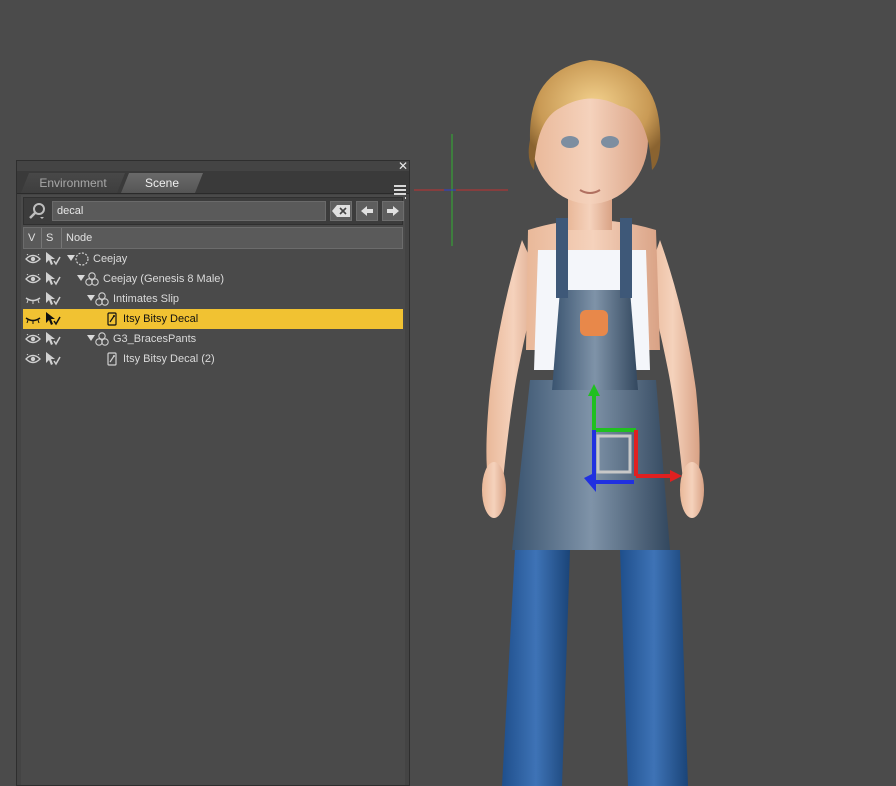  What do you see at coordinates (161, 319) in the screenshot?
I see `tree-row-label: Itsy Bitsy Decal` at bounding box center [161, 319].